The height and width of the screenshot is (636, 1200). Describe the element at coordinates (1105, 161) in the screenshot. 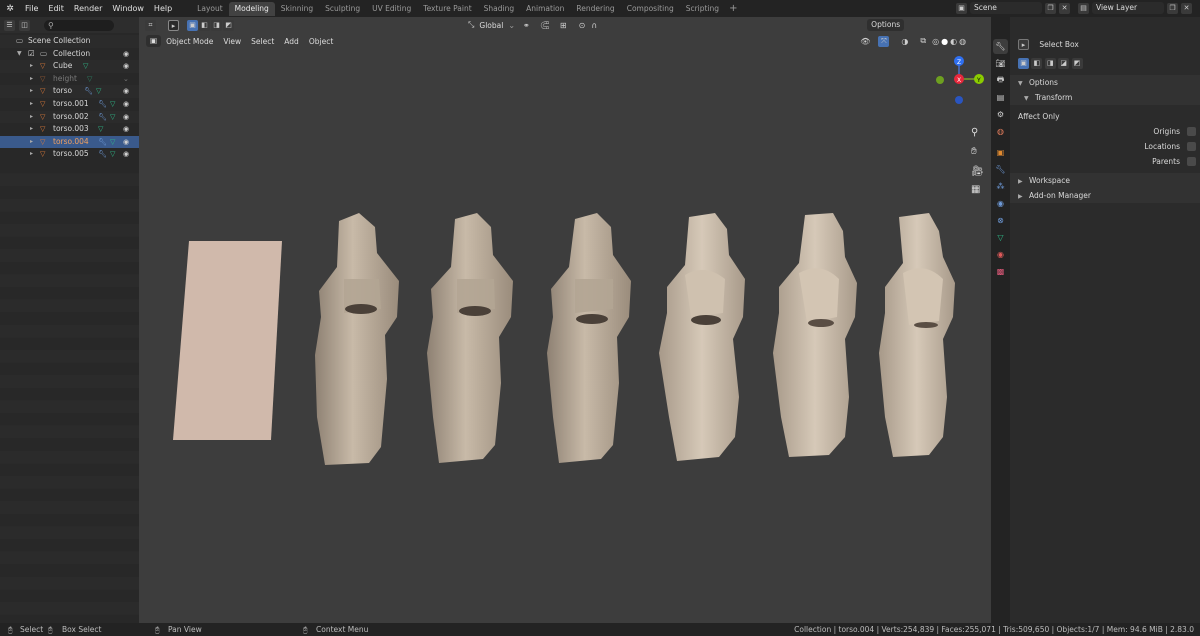

I see `parents-row: Parents` at that location.